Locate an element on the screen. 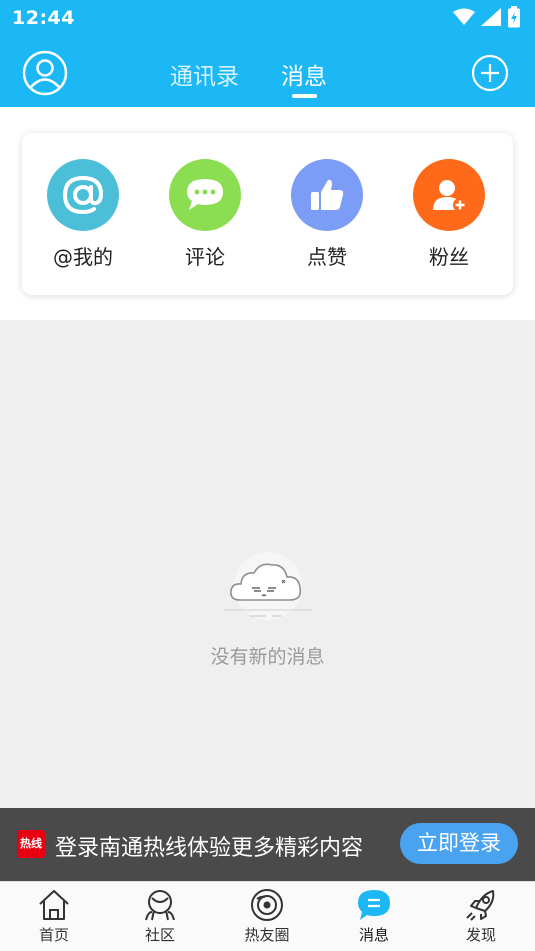  bottom-nav: 首页 社区 热友圈 消息 发现 is located at coordinates (267, 916).